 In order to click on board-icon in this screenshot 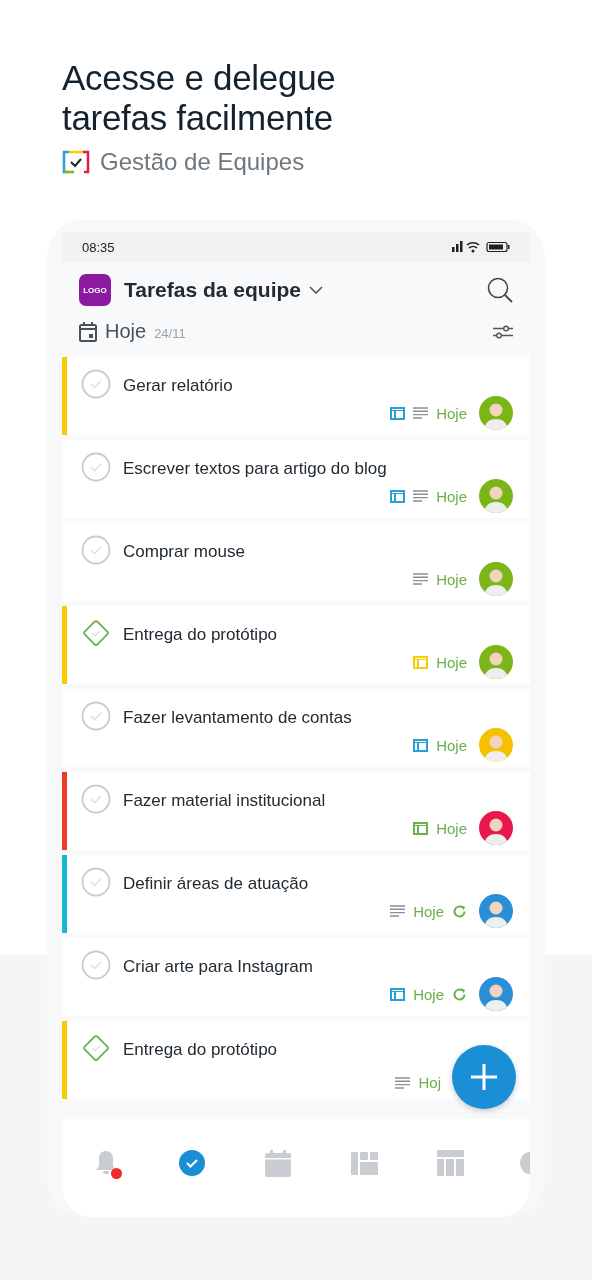, I will do `click(364, 1163)`.